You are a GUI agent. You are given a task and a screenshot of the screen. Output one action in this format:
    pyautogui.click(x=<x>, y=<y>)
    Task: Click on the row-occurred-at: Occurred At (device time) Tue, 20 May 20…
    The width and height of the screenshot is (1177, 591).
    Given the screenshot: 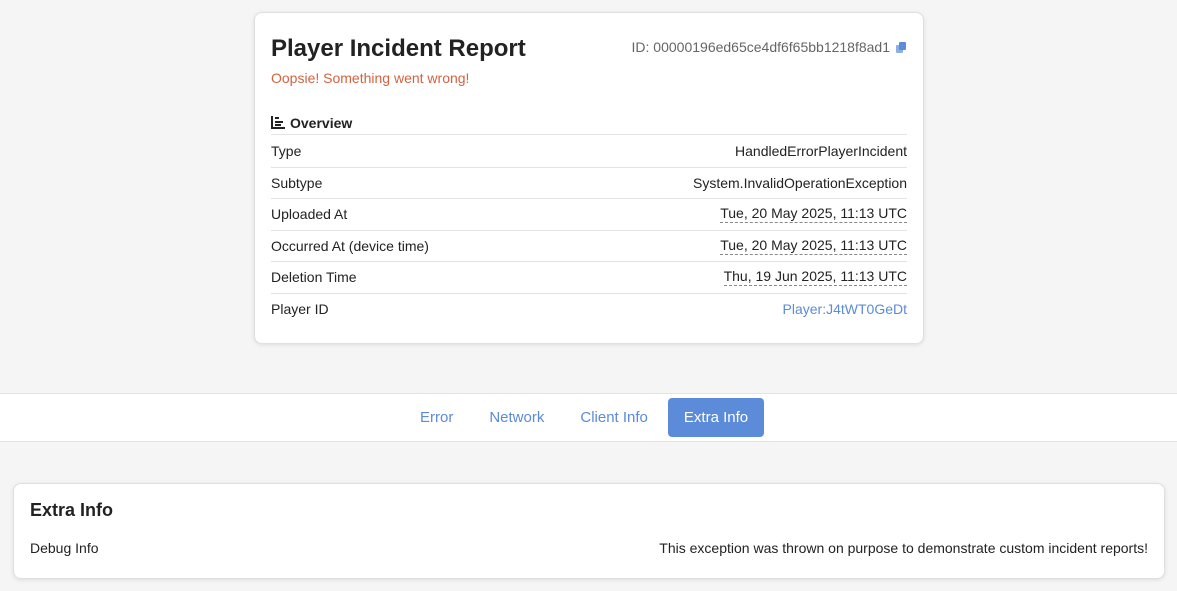 What is the action you would take?
    pyautogui.click(x=589, y=246)
    